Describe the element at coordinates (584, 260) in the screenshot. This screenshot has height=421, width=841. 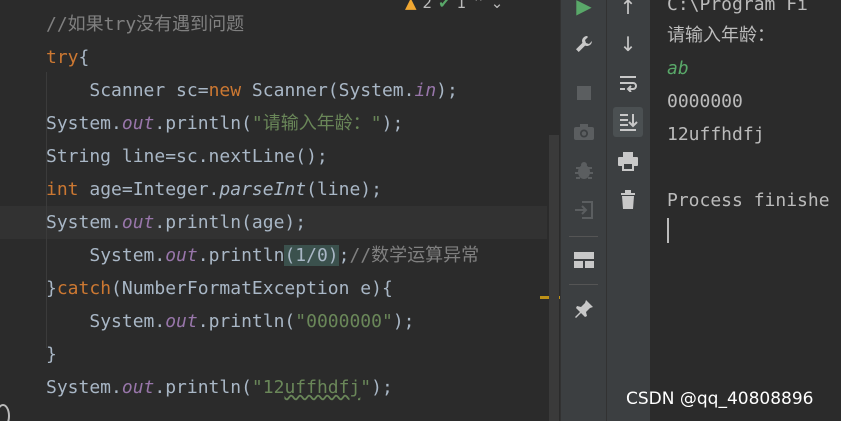
I see `layout-icon` at that location.